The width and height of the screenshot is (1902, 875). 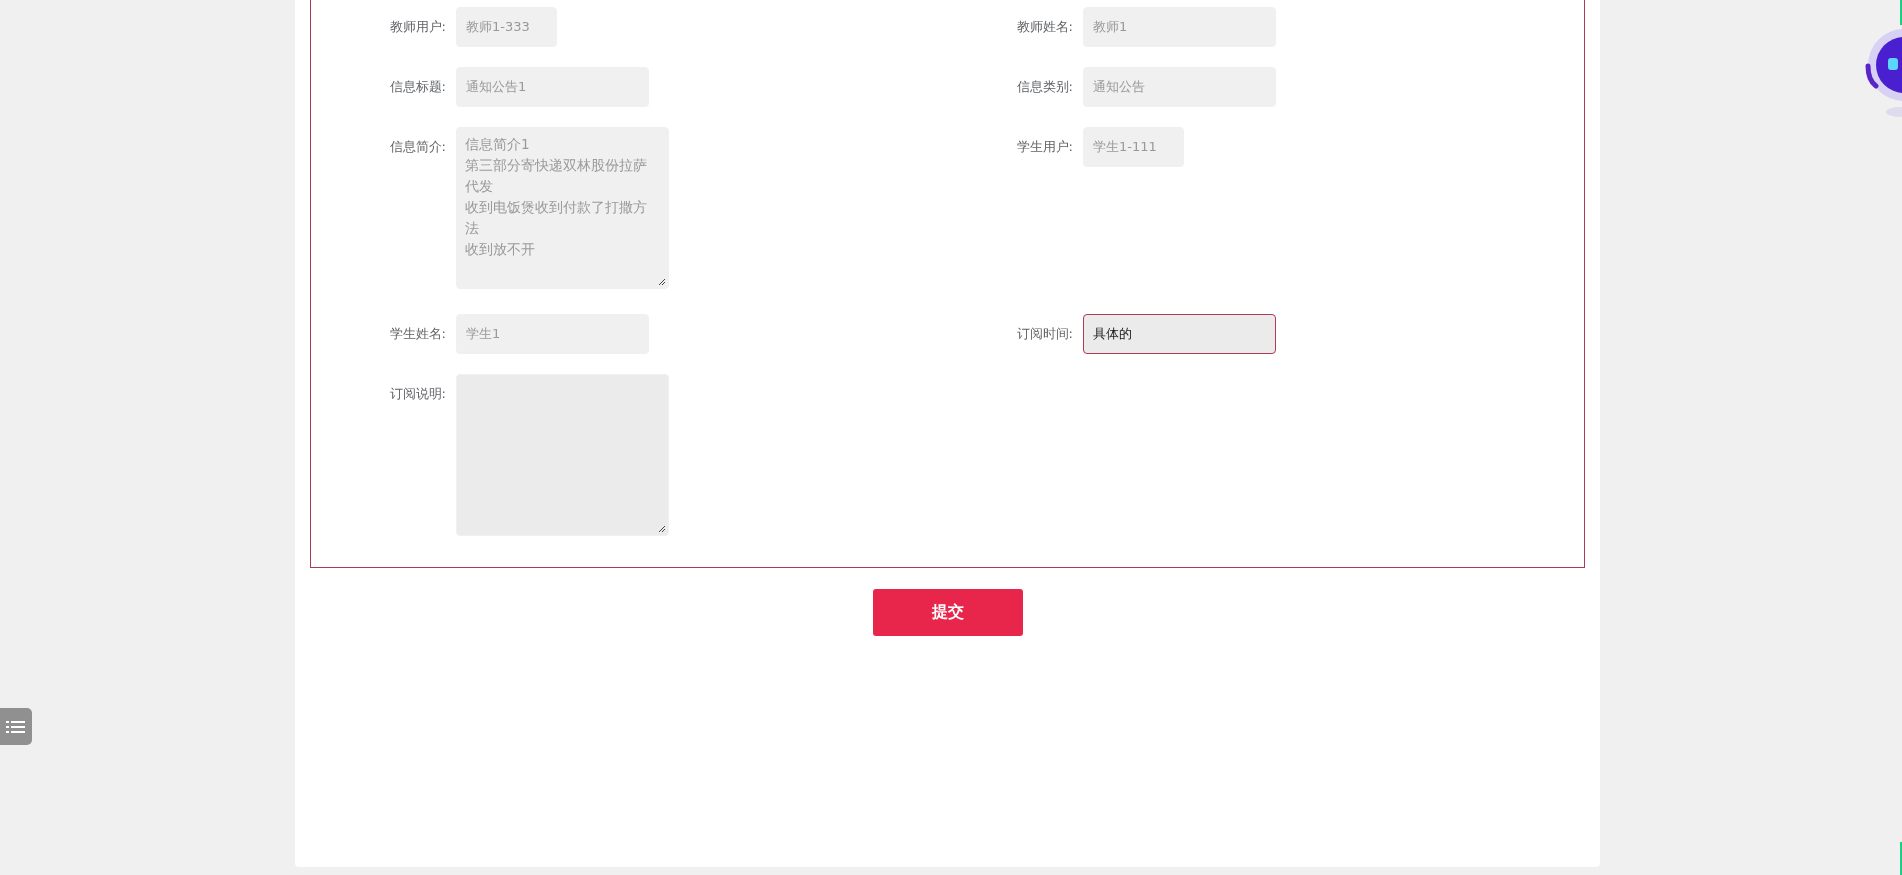 What do you see at coordinates (417, 334) in the screenshot?
I see `field-label: 学生姓名:` at bounding box center [417, 334].